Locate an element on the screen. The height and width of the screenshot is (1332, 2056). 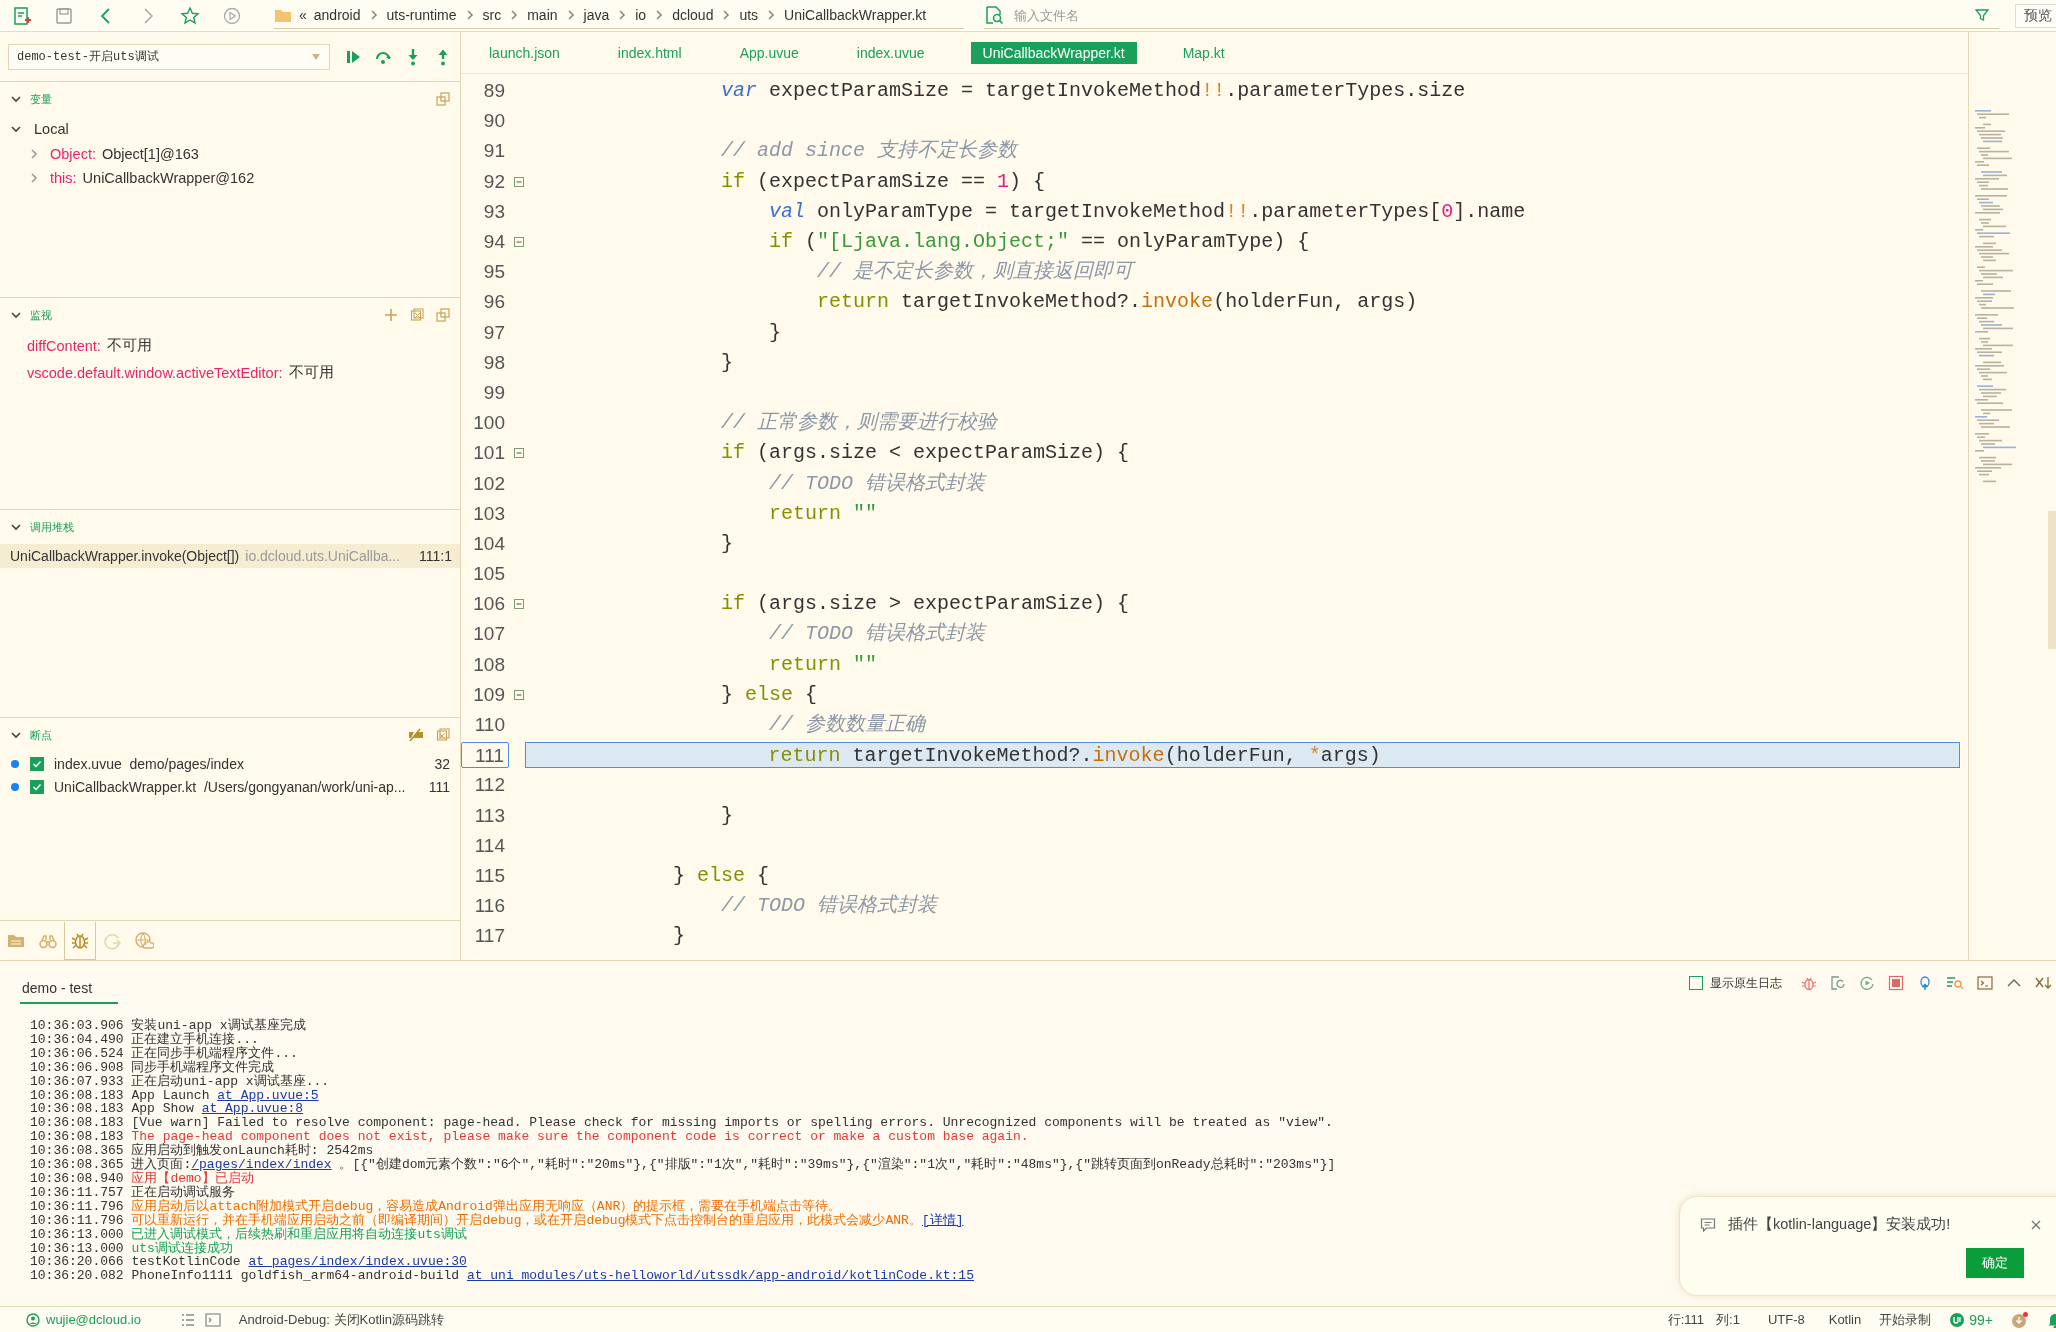
log-line: 10:36:20.082 PhoneInfo1111 goldfish_arm64-android-build at uni_modules/uts-helloworld/utssdk/app-android/kotlinCode.kt:15 is located at coordinates (502, 1276).